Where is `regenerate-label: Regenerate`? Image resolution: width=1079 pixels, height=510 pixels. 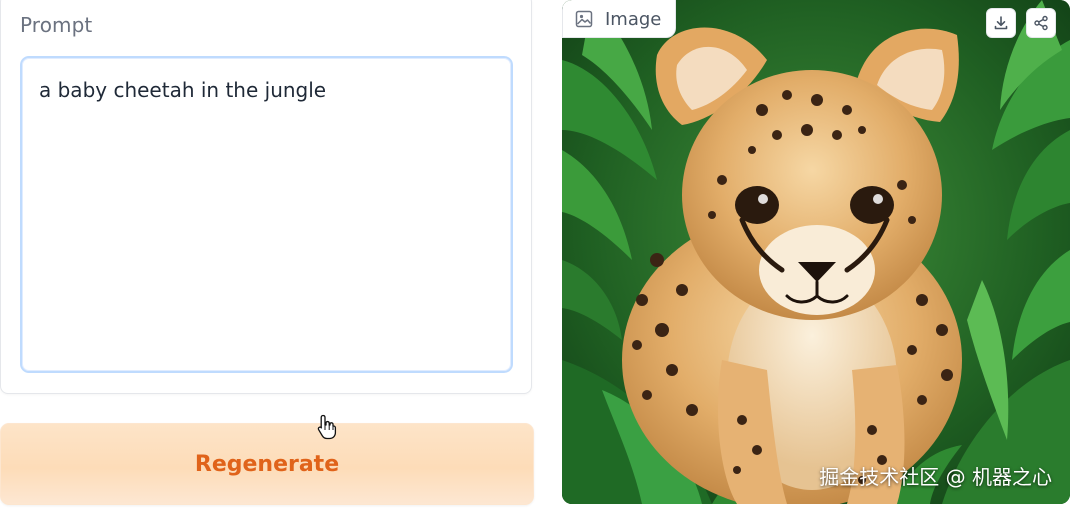
regenerate-label: Regenerate is located at coordinates (267, 464).